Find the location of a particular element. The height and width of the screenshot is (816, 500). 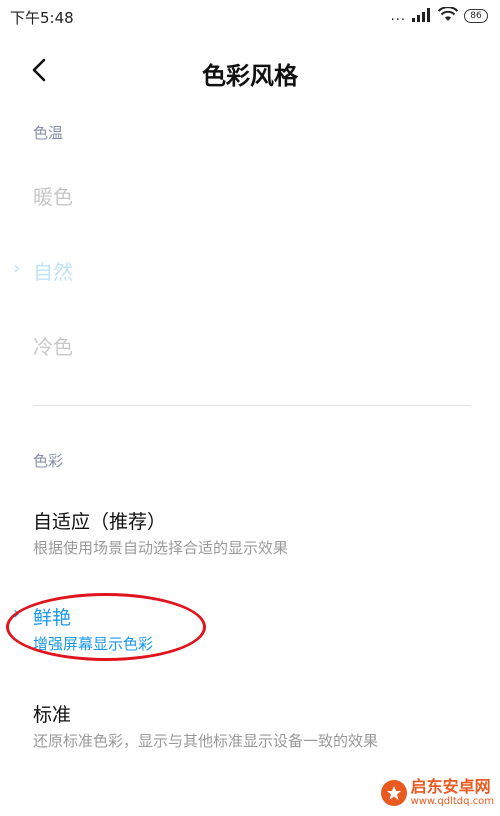

color-option-adaptive: 自适应（推荐） 根据使用场景自动选择合适的显示效果 is located at coordinates (250, 542).